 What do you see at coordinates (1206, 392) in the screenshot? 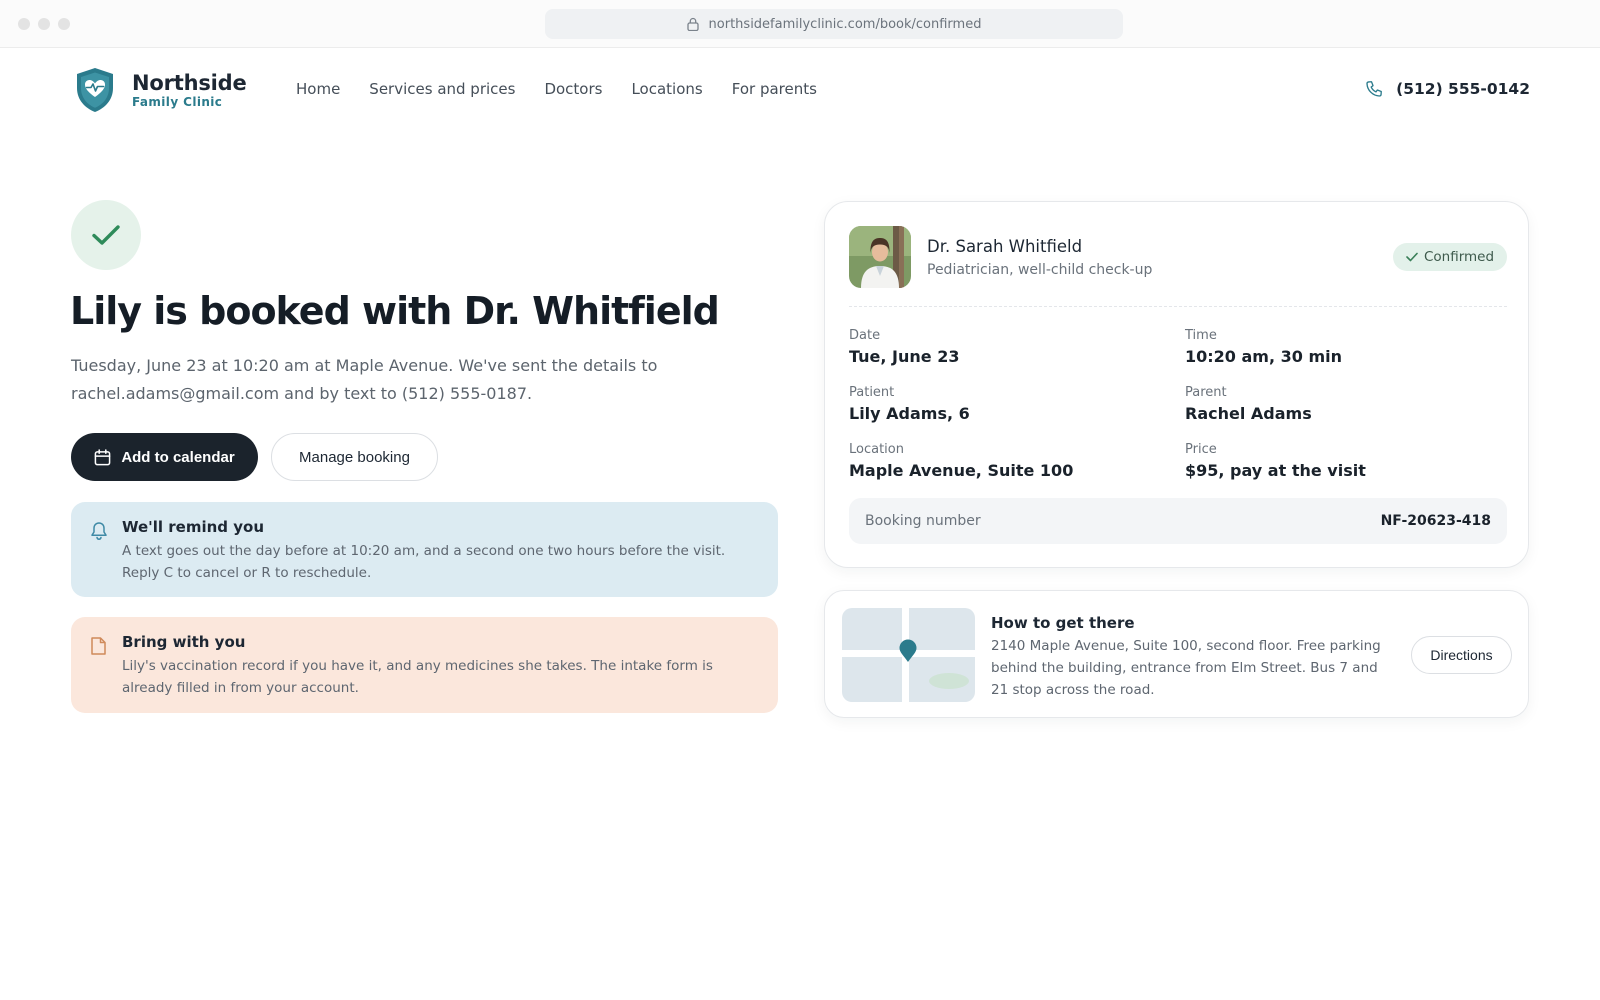
I see `parent-label: Parent` at bounding box center [1206, 392].